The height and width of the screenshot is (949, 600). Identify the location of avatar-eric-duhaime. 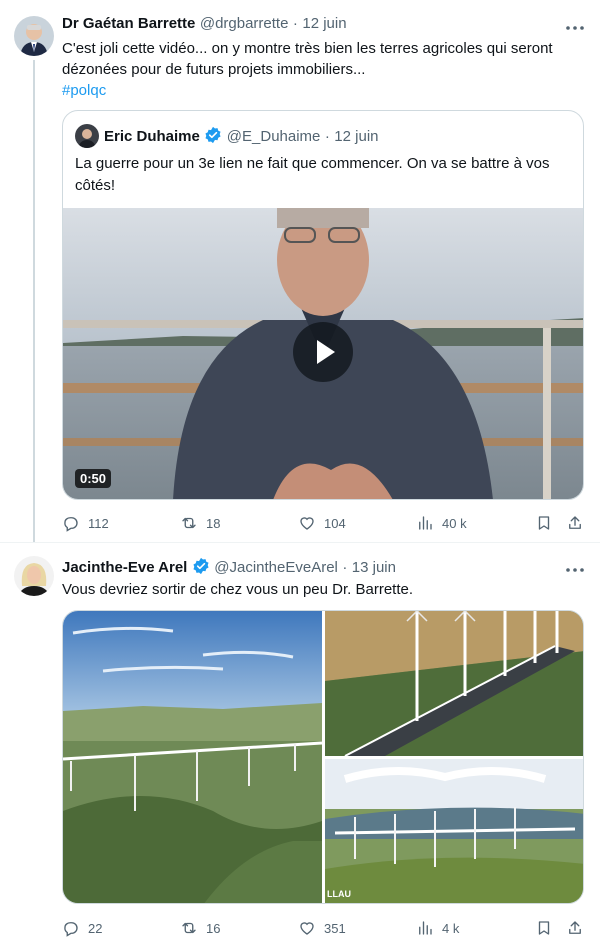
(87, 136).